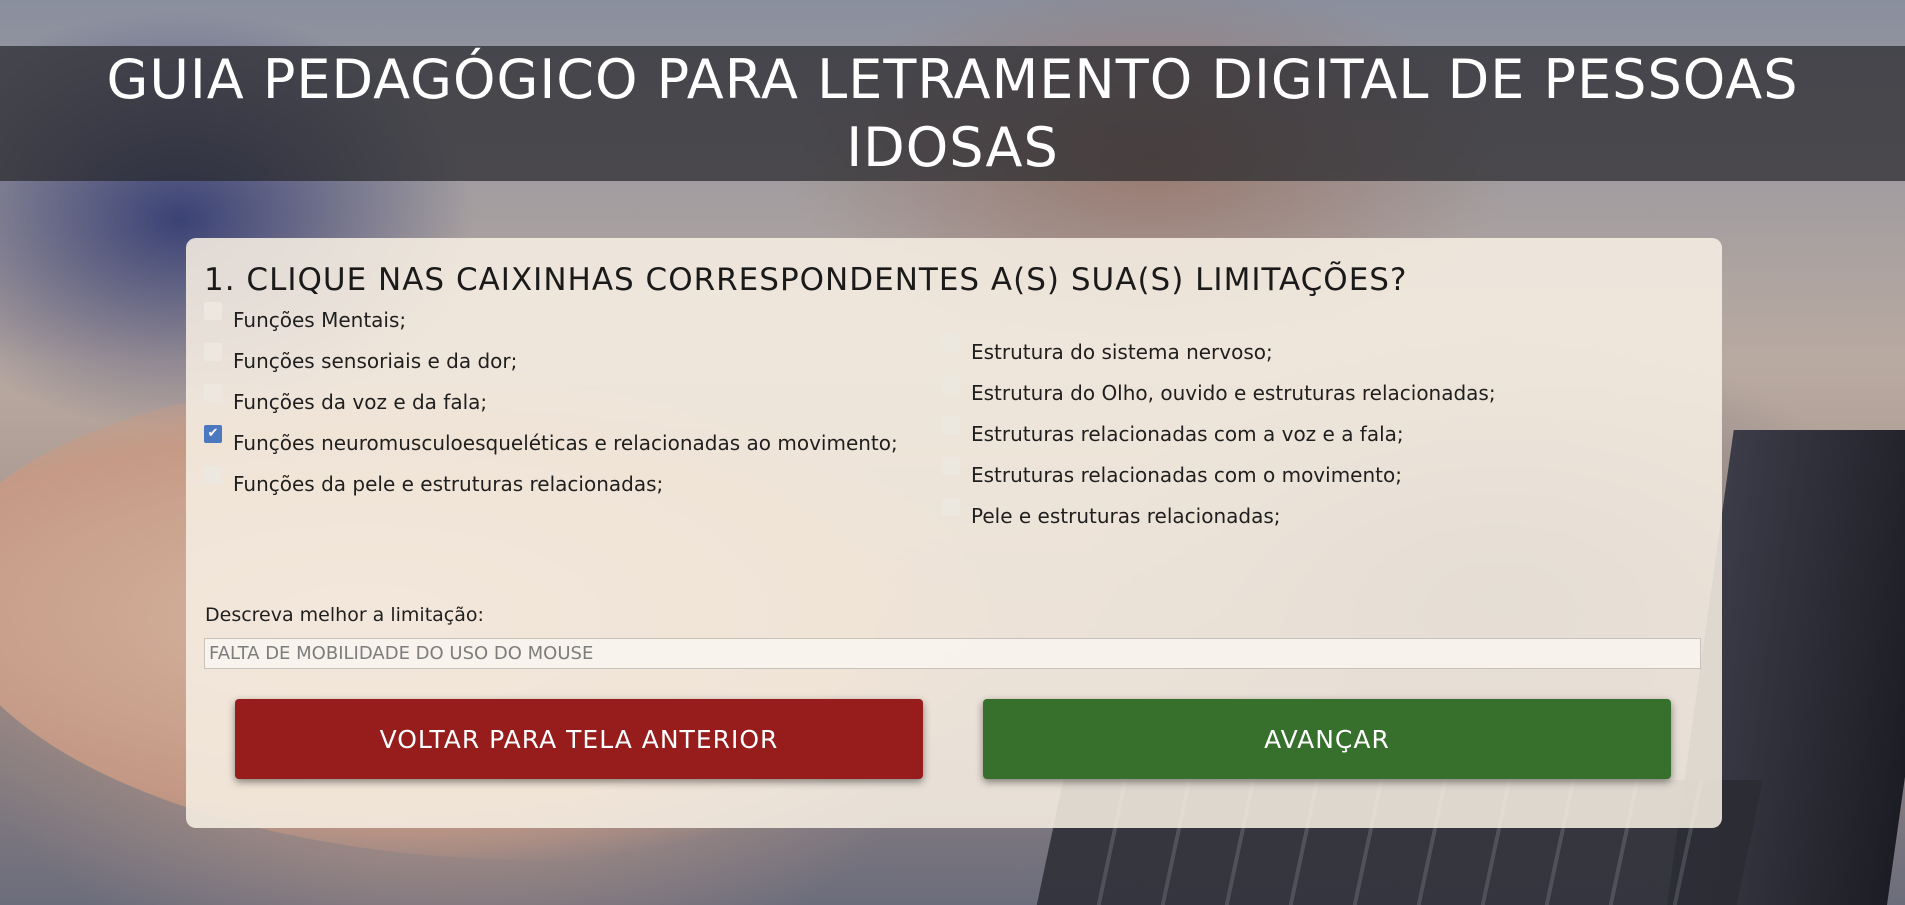 The image size is (1905, 905). Describe the element at coordinates (576, 401) in the screenshot. I see `option-voice-speech-functions: Funções da voz e da fala;` at that location.